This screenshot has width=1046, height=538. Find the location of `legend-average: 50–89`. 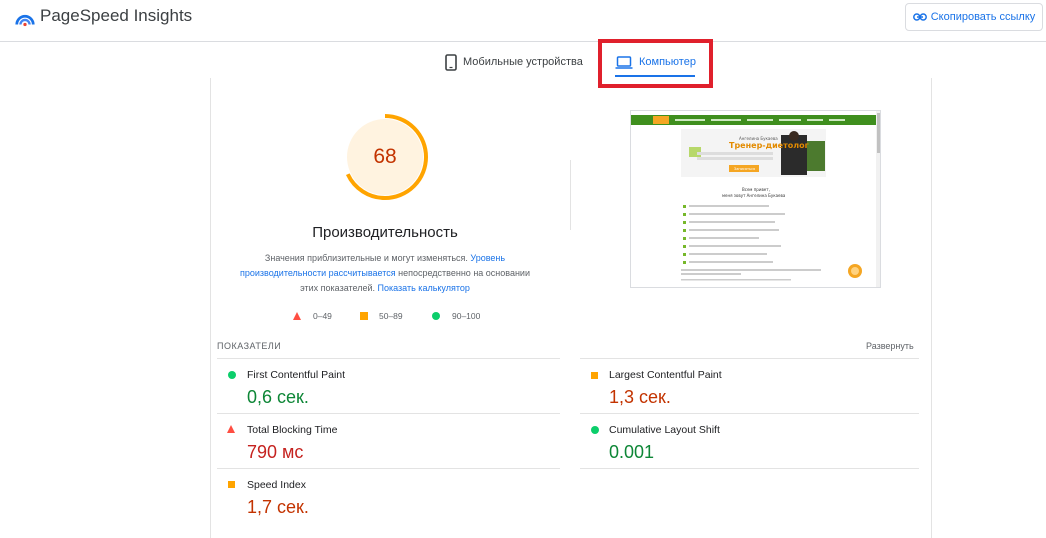

legend-average: 50–89 is located at coordinates (381, 316).